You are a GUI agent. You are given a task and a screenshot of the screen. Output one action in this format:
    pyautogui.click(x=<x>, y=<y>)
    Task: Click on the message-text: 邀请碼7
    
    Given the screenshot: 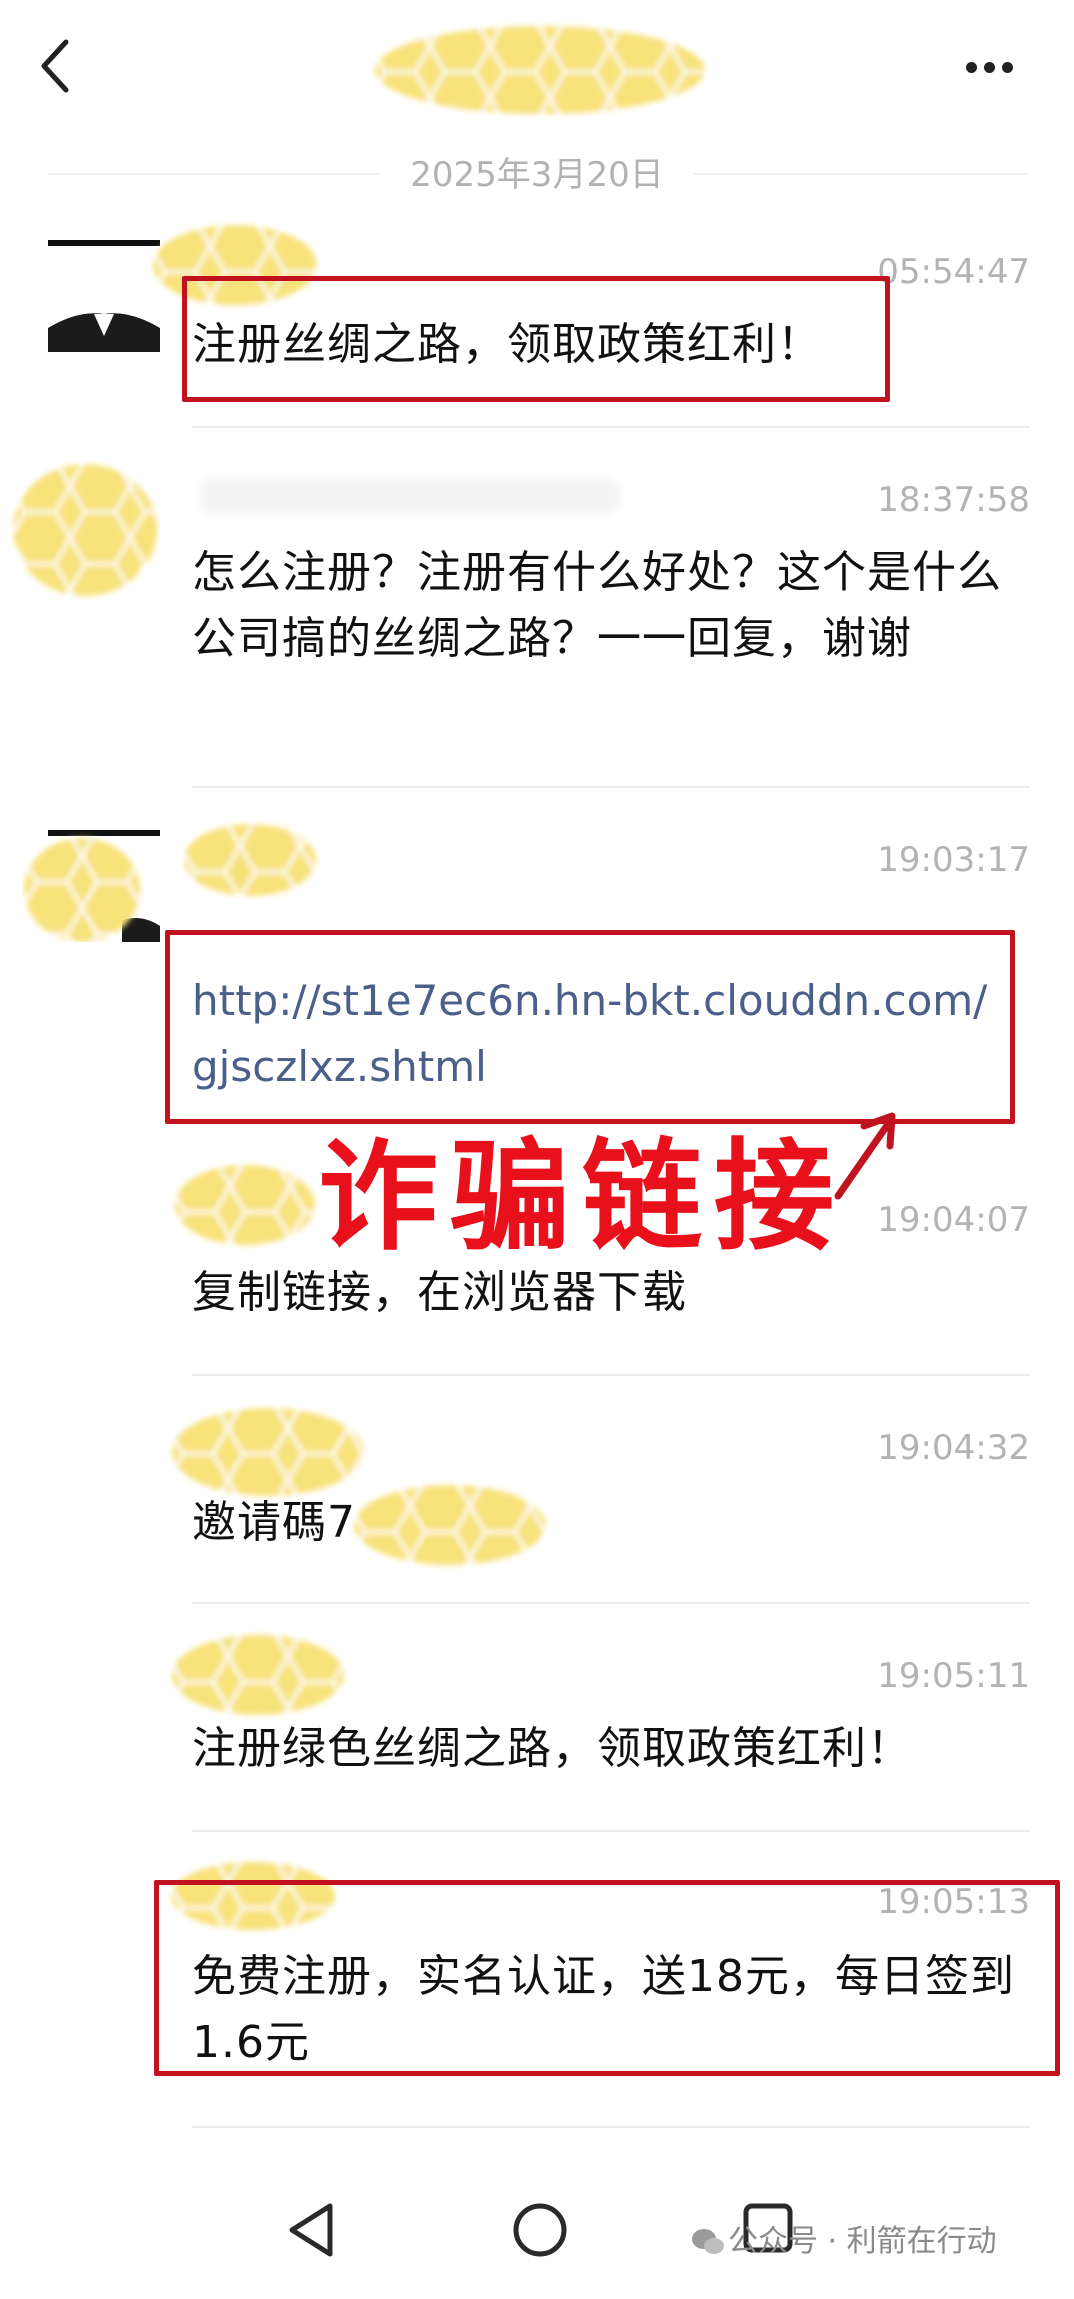 What is the action you would take?
    pyautogui.click(x=274, y=1522)
    